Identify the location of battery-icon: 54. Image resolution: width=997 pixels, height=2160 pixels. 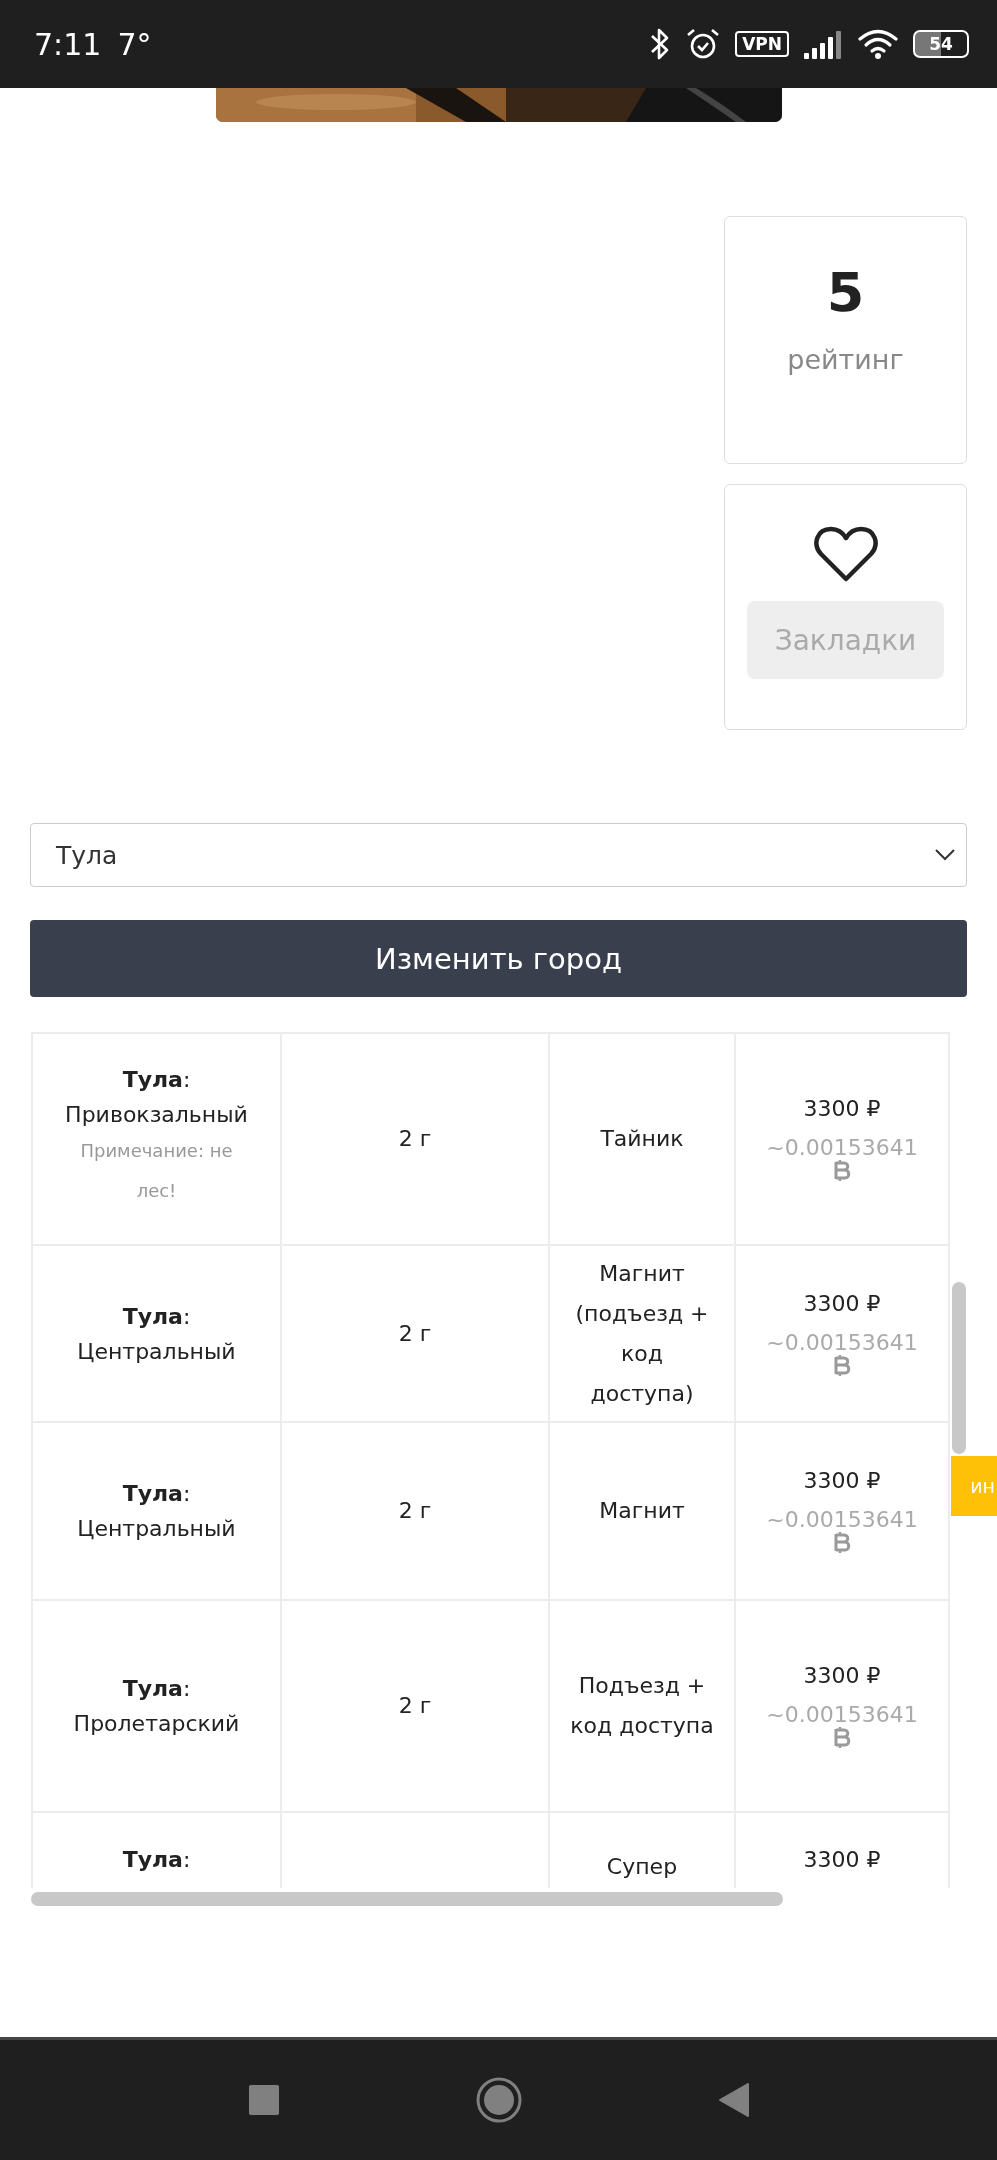
(941, 44).